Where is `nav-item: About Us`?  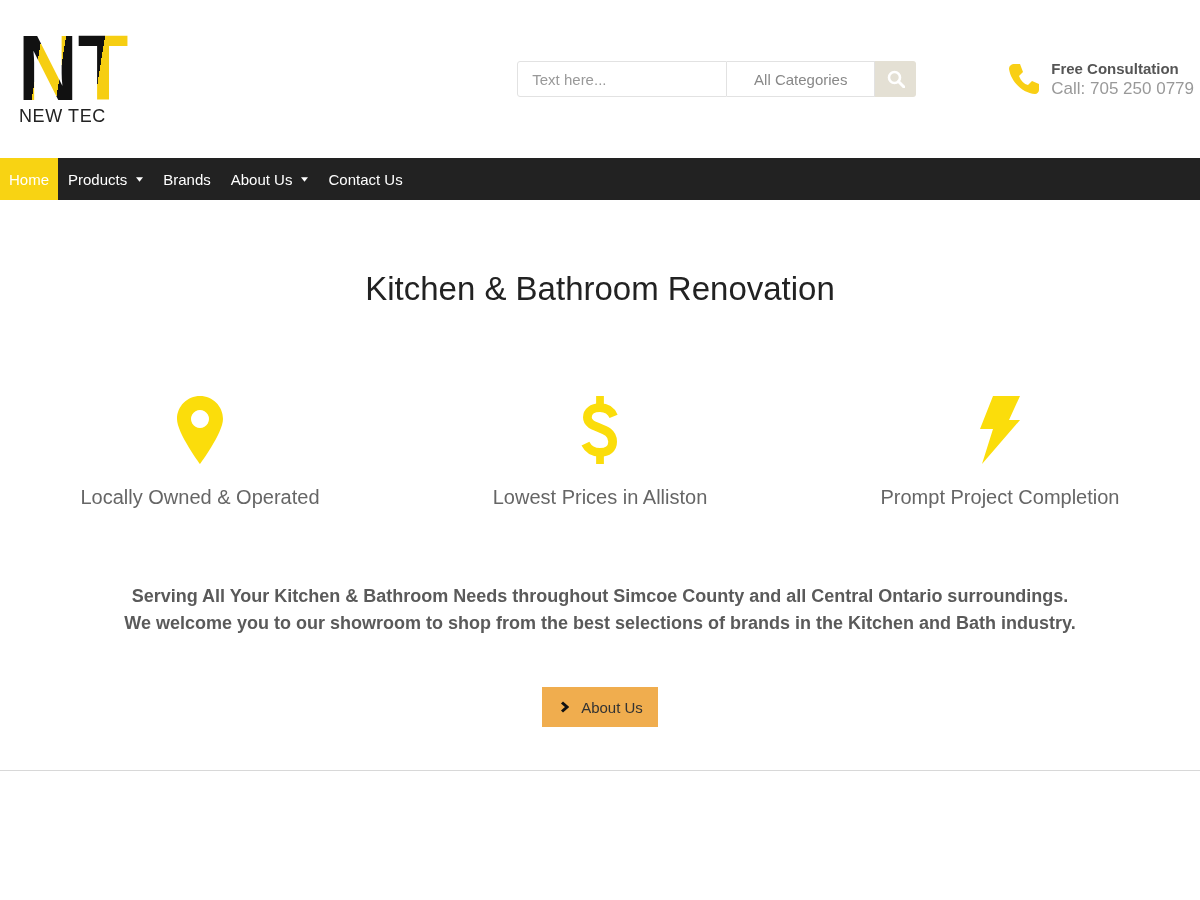 nav-item: About Us is located at coordinates (269, 179).